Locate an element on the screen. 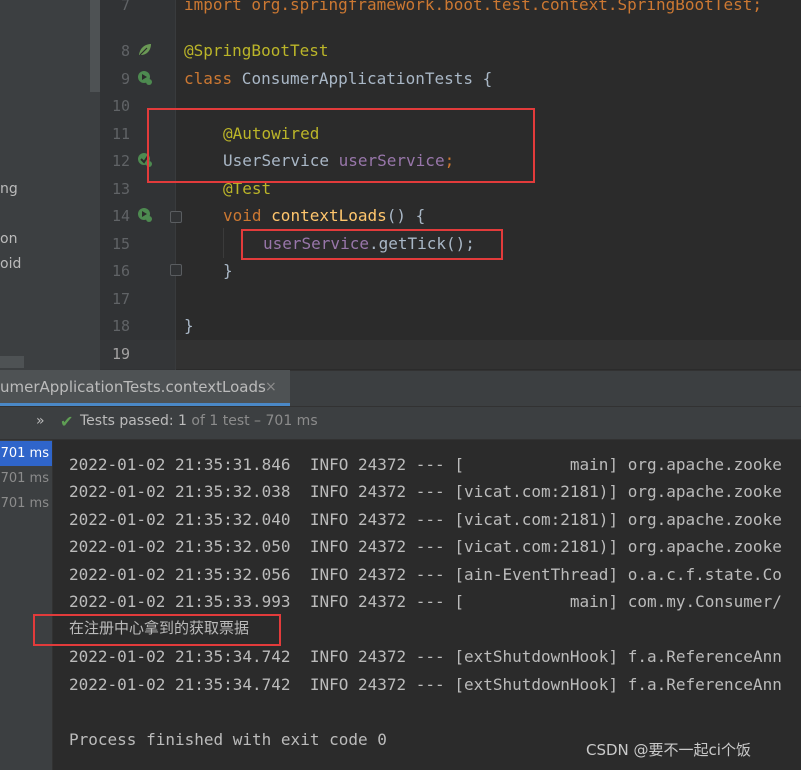 The width and height of the screenshot is (801, 770). line-number: 13 is located at coordinates (120, 189).